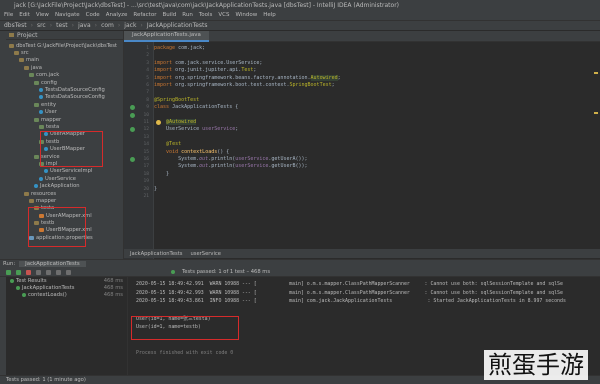  Describe the element at coordinates (166, 36) in the screenshot. I see `tab-jackapplicationtests: JackApplicationTests.java` at that location.